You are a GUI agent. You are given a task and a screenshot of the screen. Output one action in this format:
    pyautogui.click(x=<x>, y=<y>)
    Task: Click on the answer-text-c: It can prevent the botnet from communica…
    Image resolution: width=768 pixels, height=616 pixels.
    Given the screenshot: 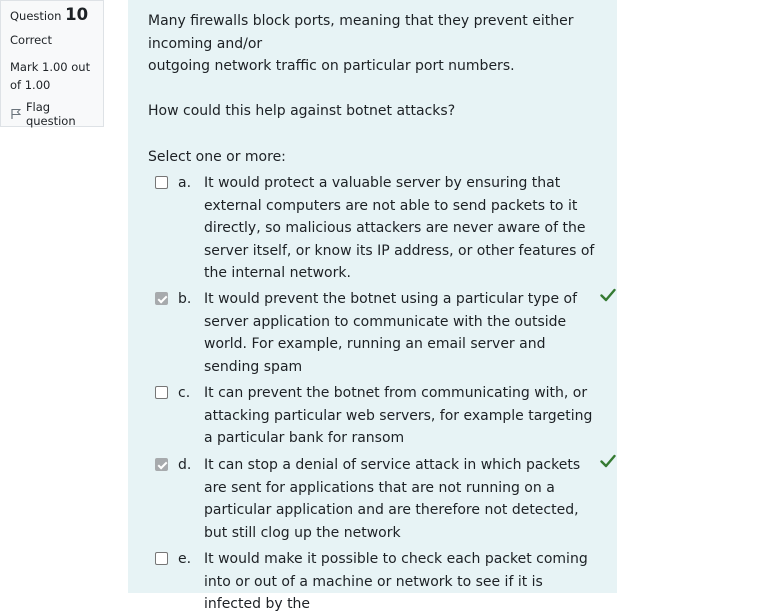 What is the action you would take?
    pyautogui.click(x=398, y=415)
    